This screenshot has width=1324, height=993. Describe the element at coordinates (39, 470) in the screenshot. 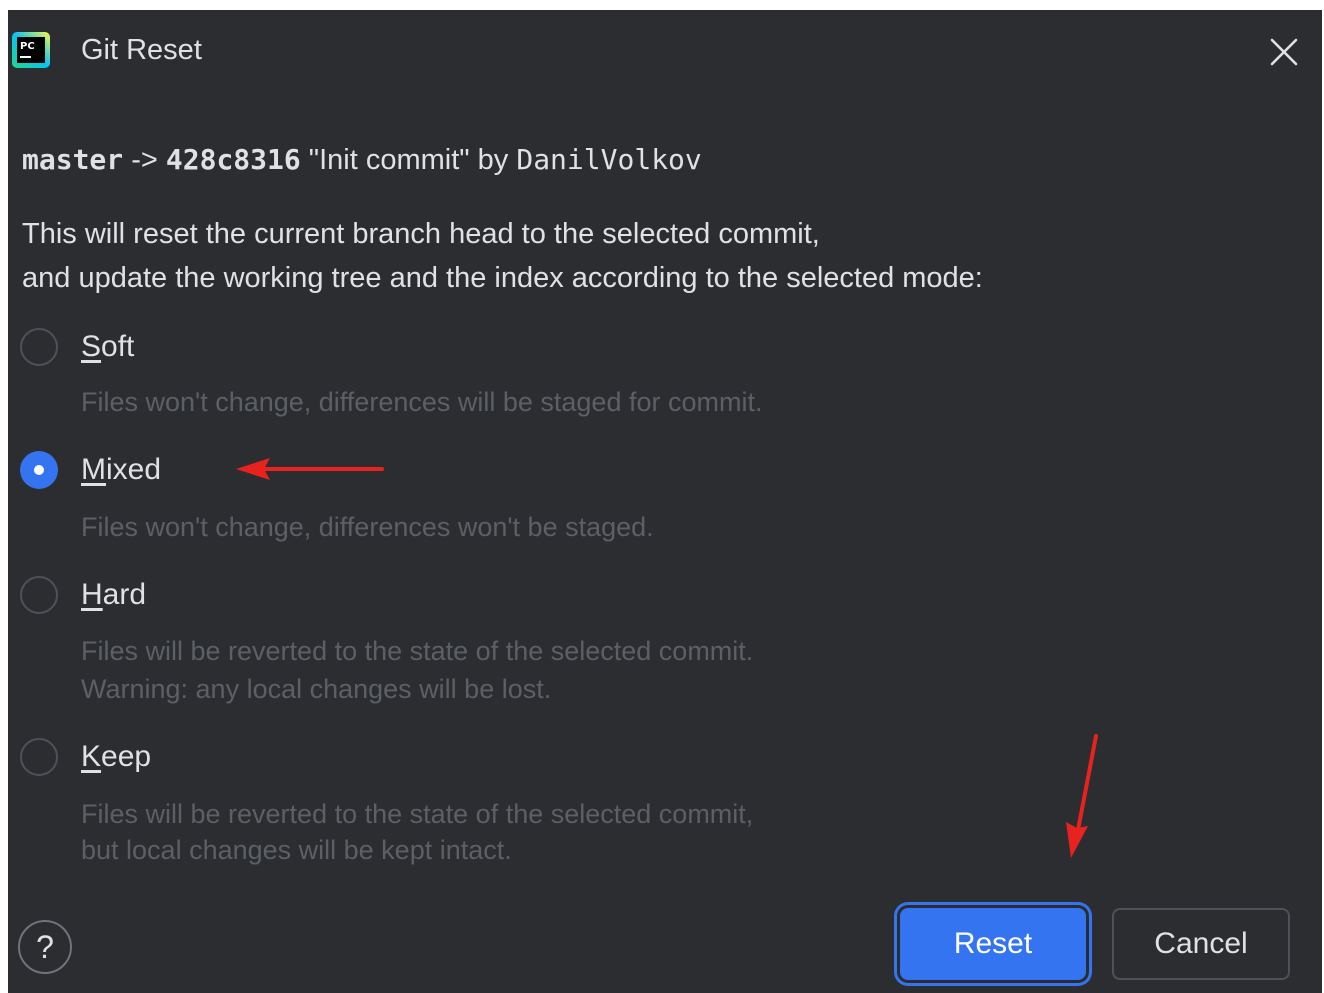

I see `radio-button-mixed` at that location.